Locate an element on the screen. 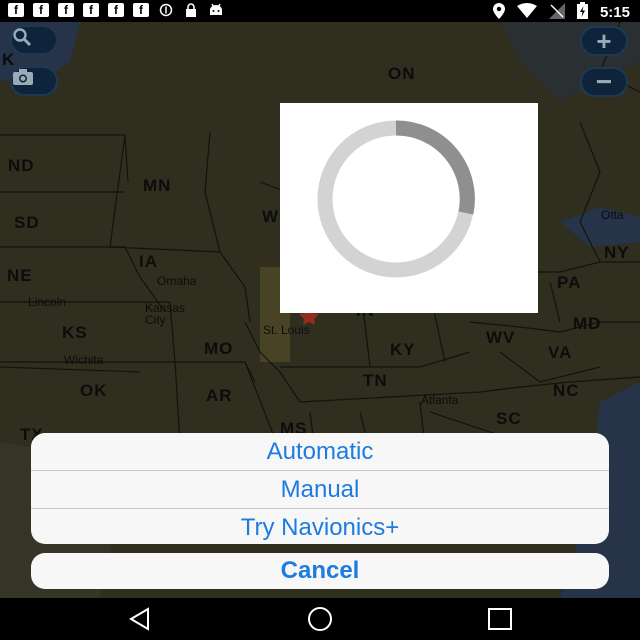 This screenshot has width=640, height=640. loading-spinner-icon is located at coordinates (396, 199).